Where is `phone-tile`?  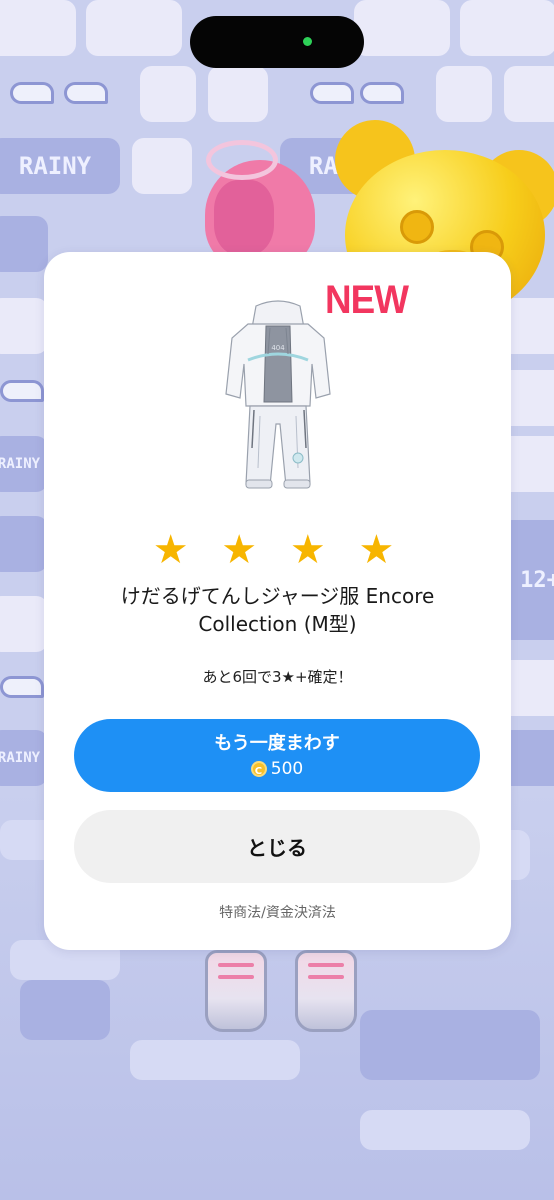 phone-tile is located at coordinates (162, 166).